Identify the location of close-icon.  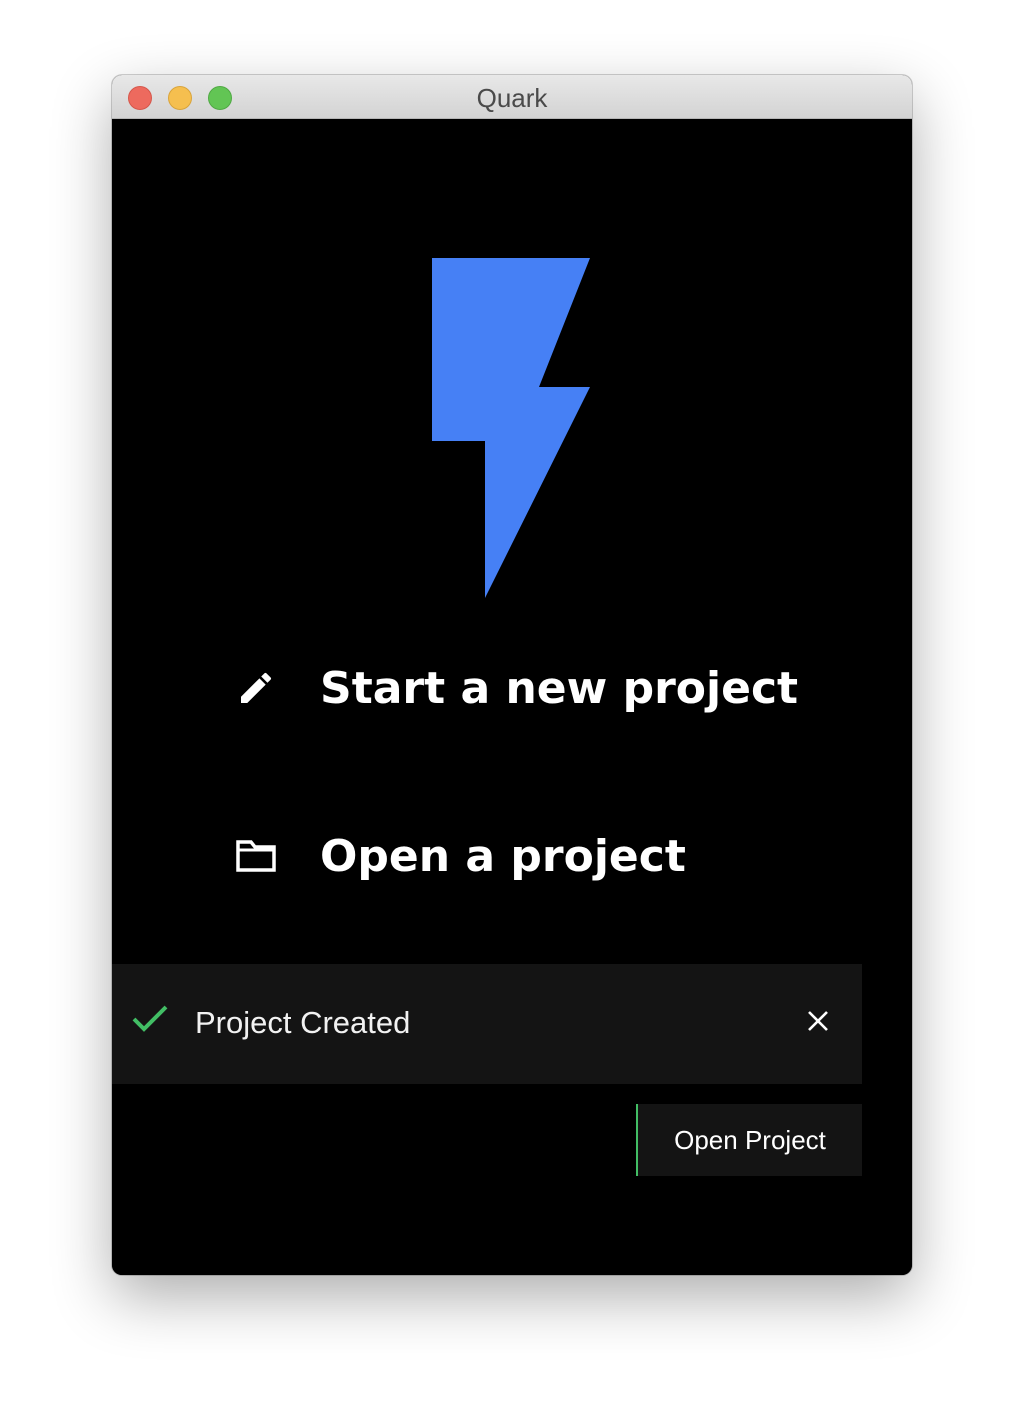
(818, 1021).